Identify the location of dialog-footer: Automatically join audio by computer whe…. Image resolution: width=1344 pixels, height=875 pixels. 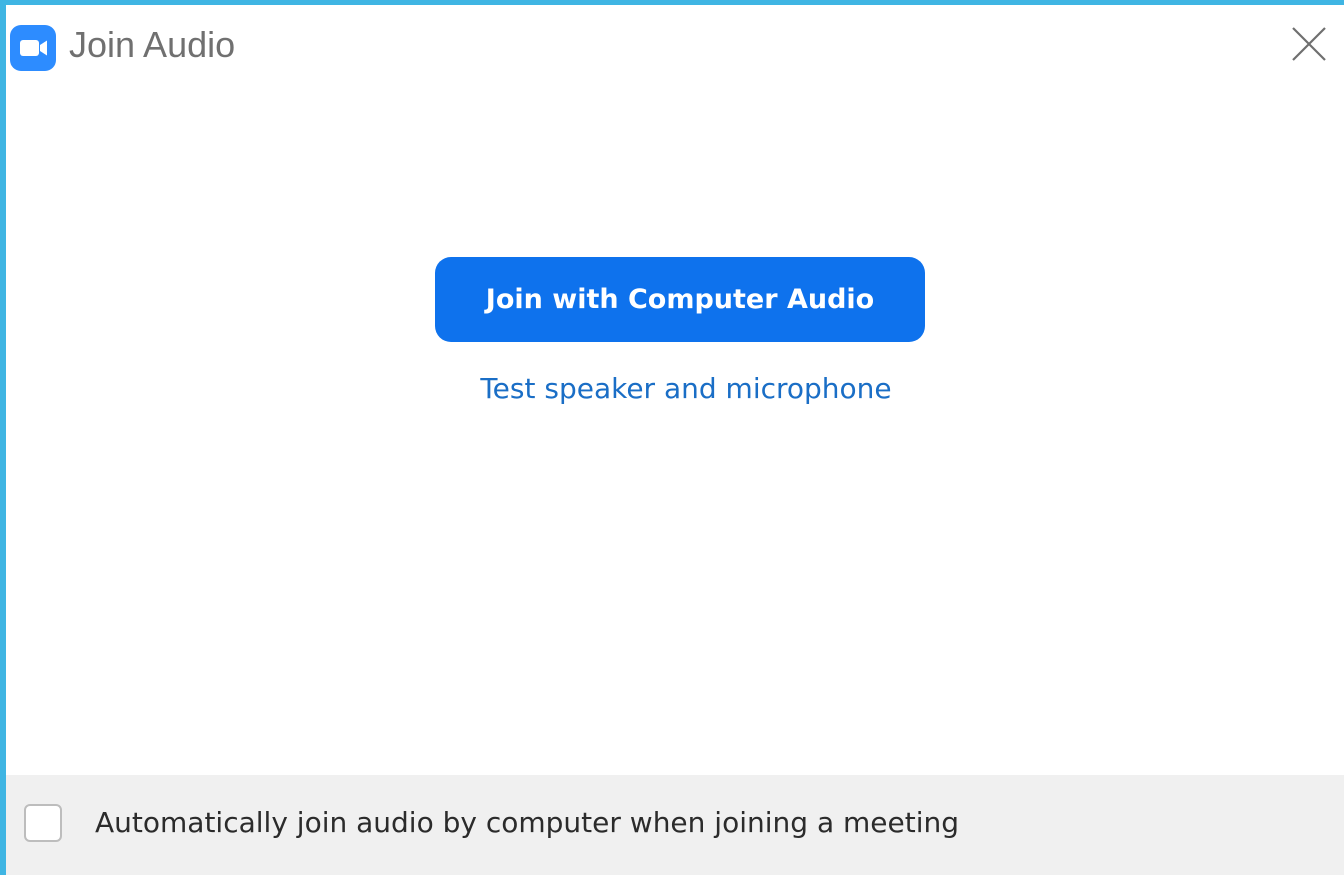
(675, 825).